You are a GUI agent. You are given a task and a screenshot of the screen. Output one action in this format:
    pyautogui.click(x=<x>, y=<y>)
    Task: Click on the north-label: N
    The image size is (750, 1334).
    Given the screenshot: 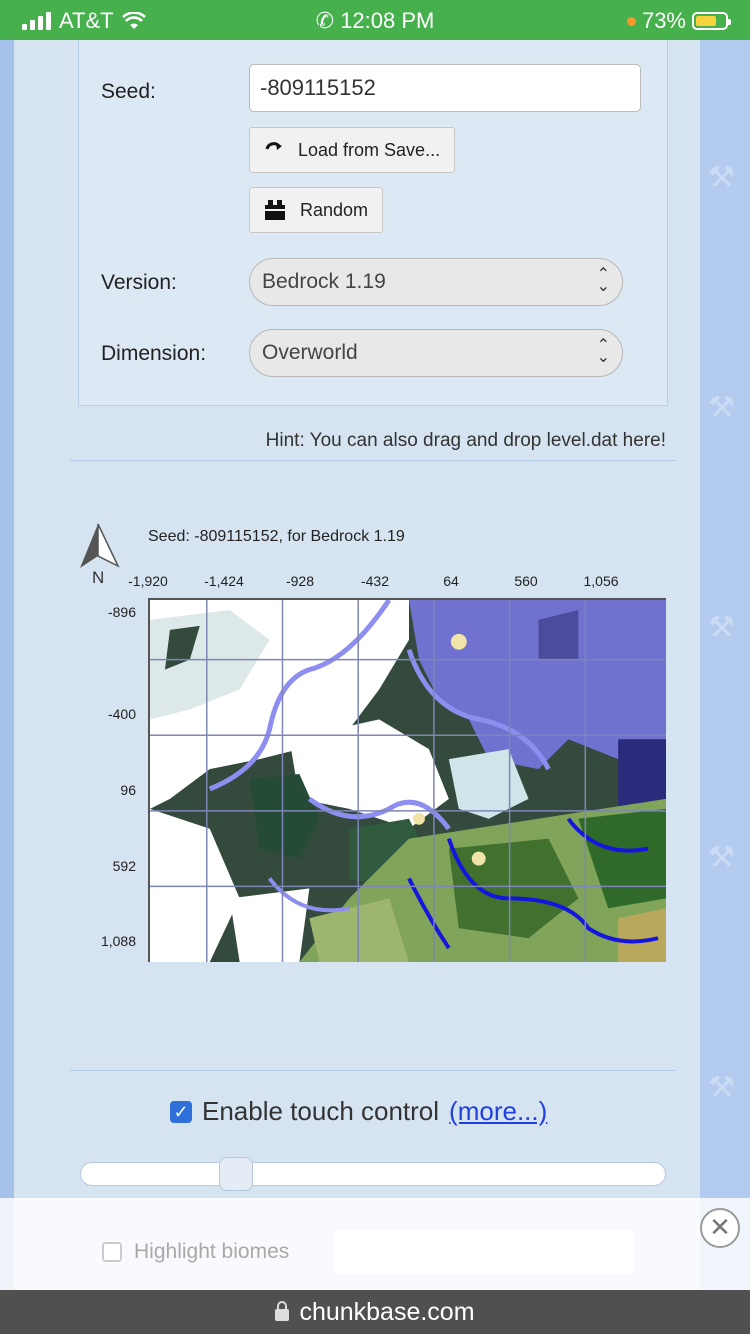 What is the action you would take?
    pyautogui.click(x=98, y=577)
    